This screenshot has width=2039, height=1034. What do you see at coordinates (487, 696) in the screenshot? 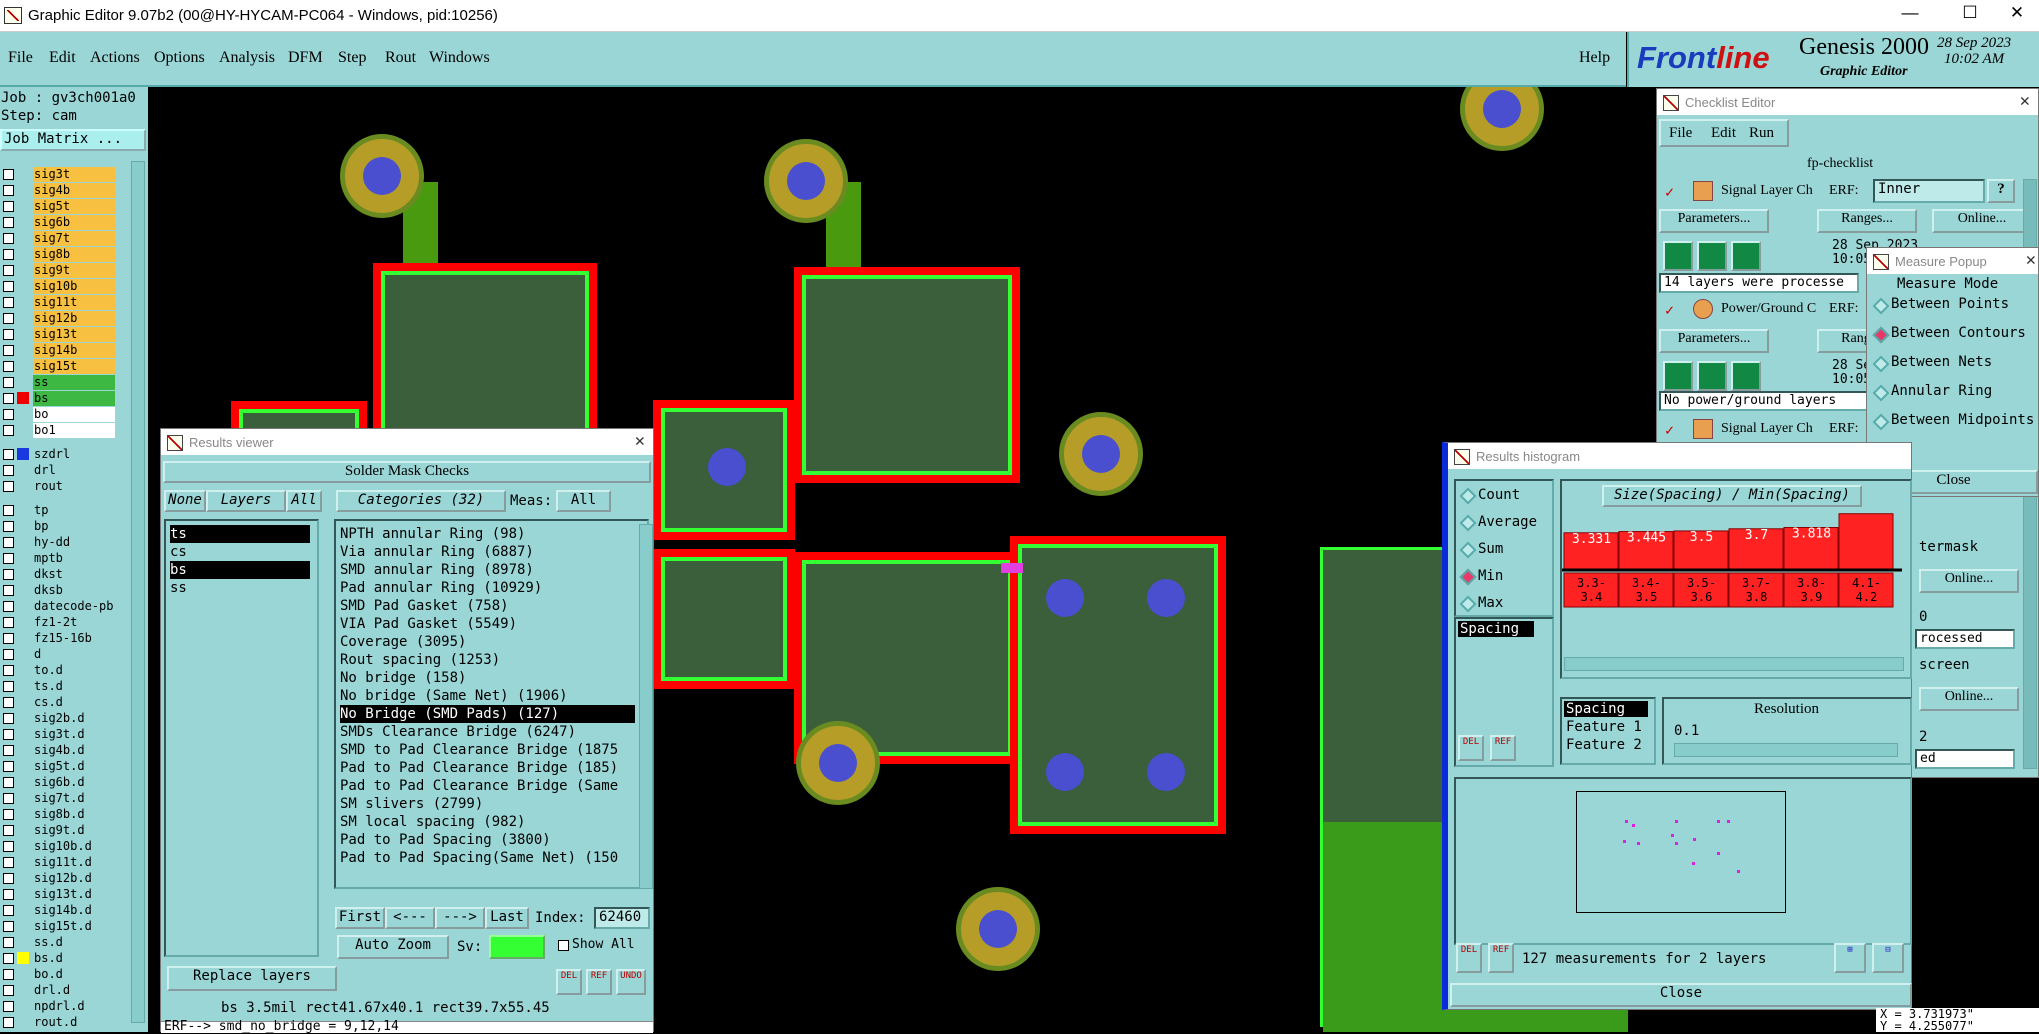
I see `category-item: No bridge (Same Net) (1906)` at bounding box center [487, 696].